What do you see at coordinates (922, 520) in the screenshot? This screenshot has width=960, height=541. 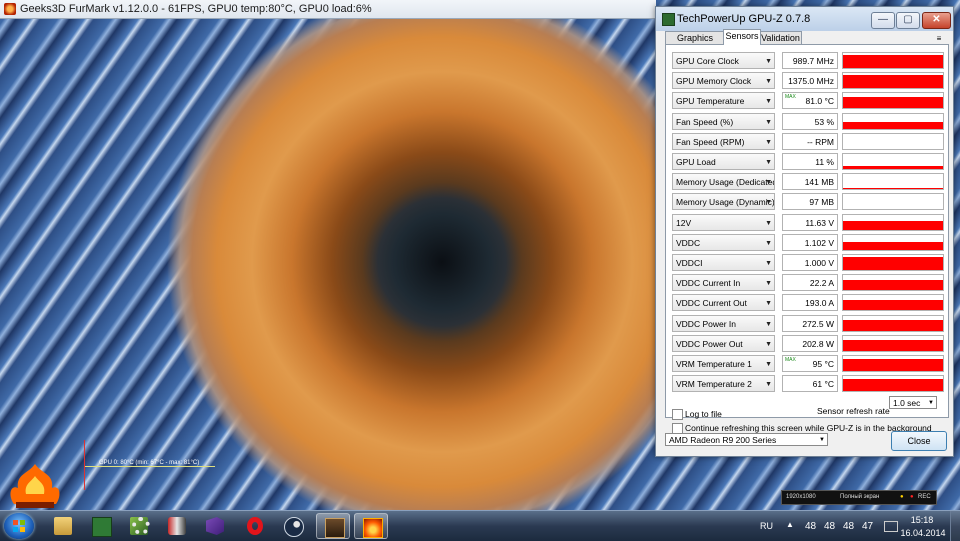 I see `clock-time: 15:18` at bounding box center [922, 520].